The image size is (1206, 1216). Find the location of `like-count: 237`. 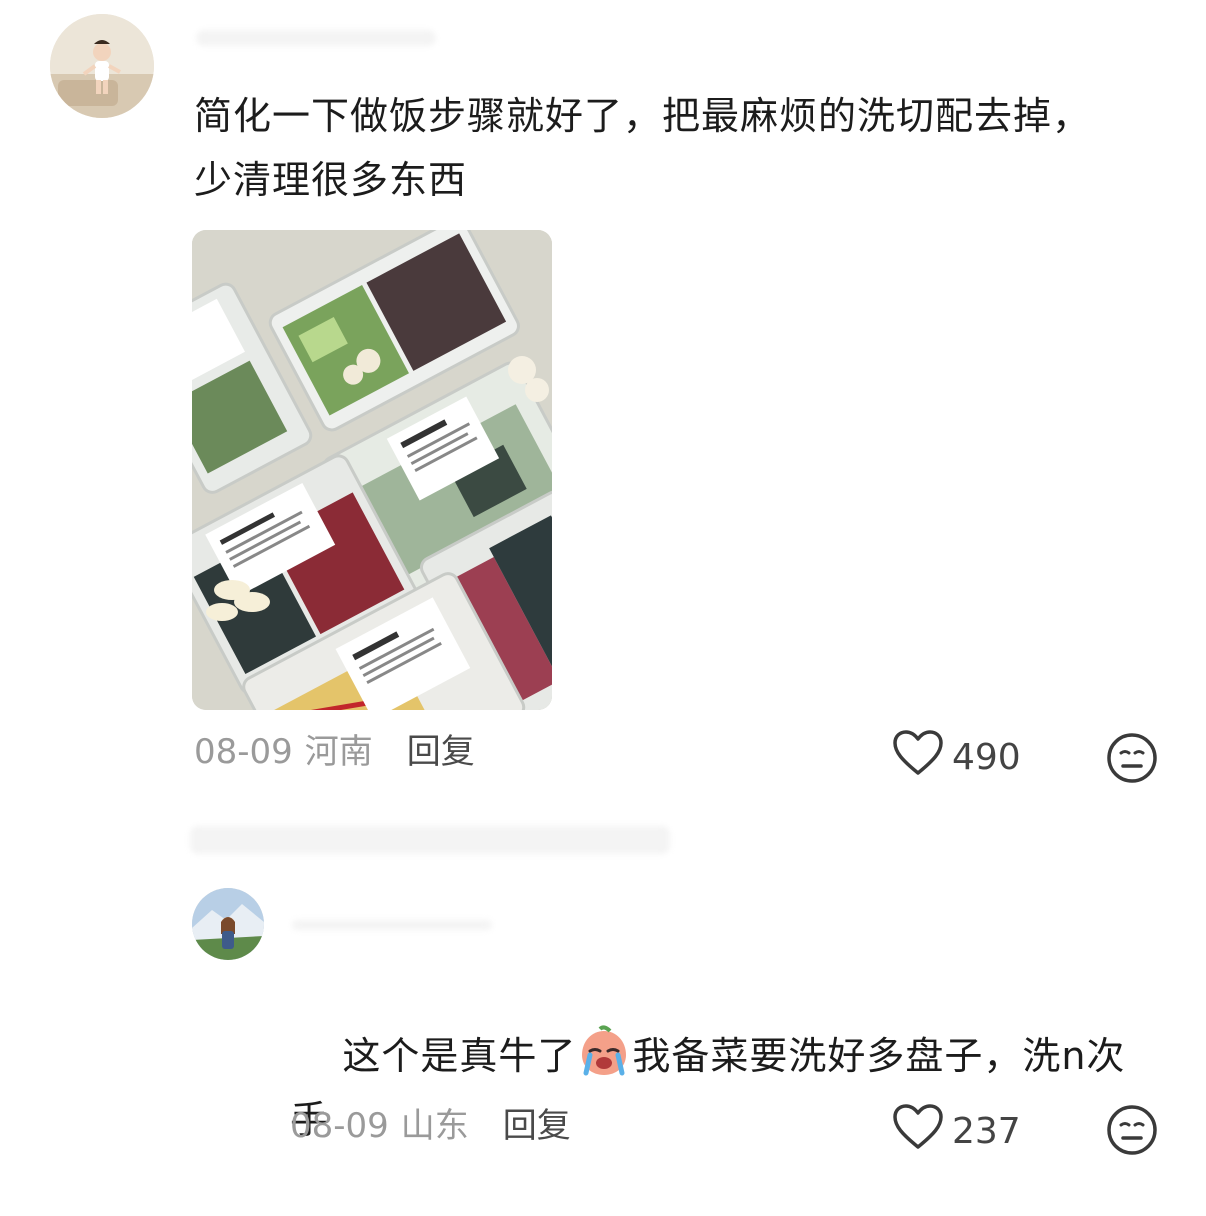

like-count: 237 is located at coordinates (986, 1131).